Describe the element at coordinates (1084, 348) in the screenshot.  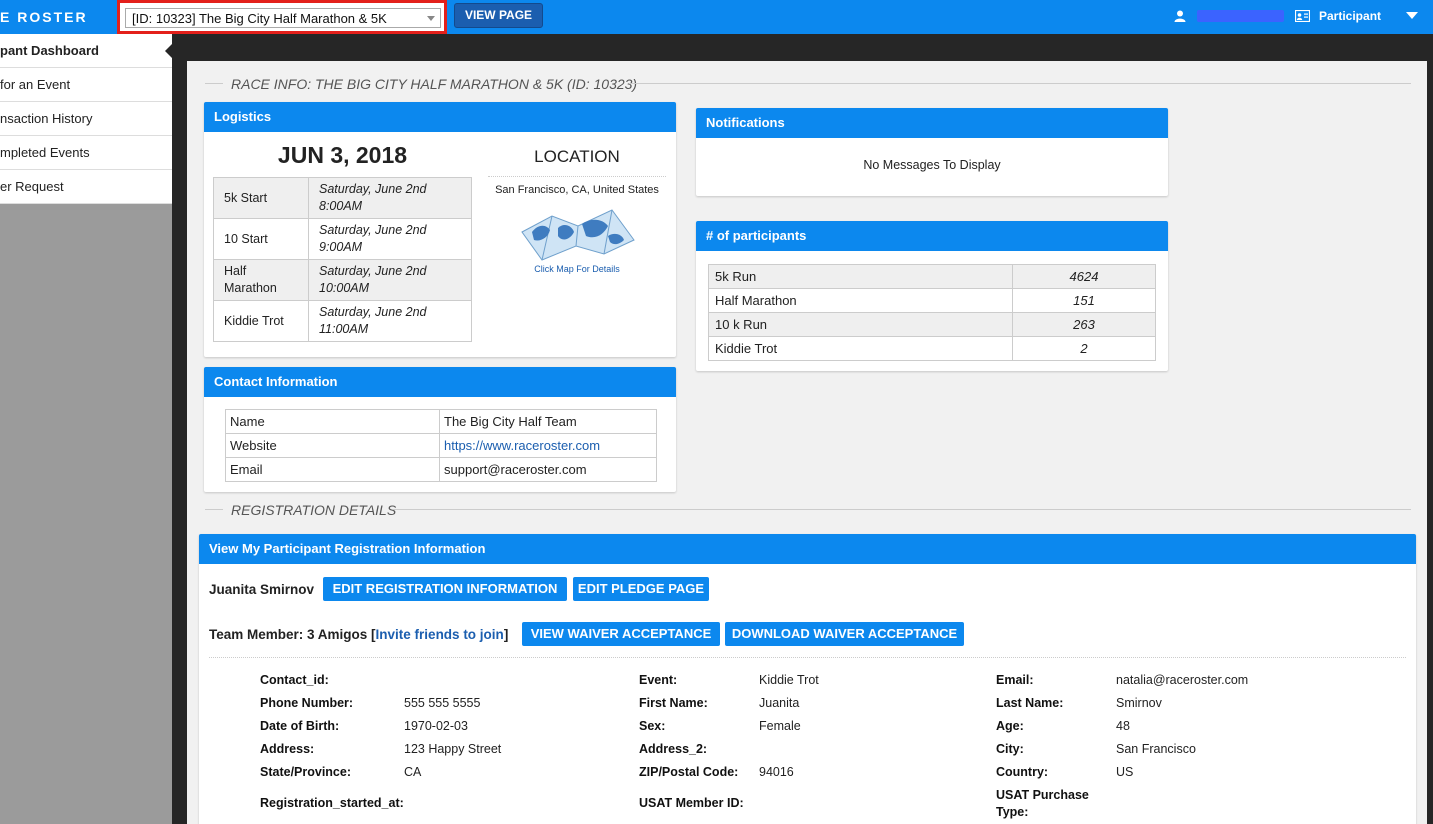
I see `participant-count: 2` at that location.